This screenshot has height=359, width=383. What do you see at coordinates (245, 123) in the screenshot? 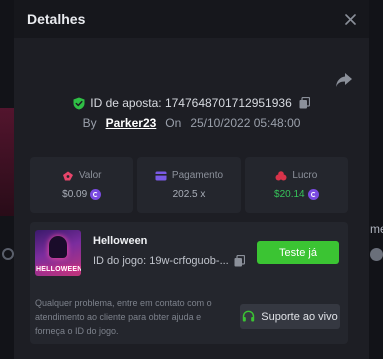
I see `bet-date: 25/10/2022 05:48:00` at bounding box center [245, 123].